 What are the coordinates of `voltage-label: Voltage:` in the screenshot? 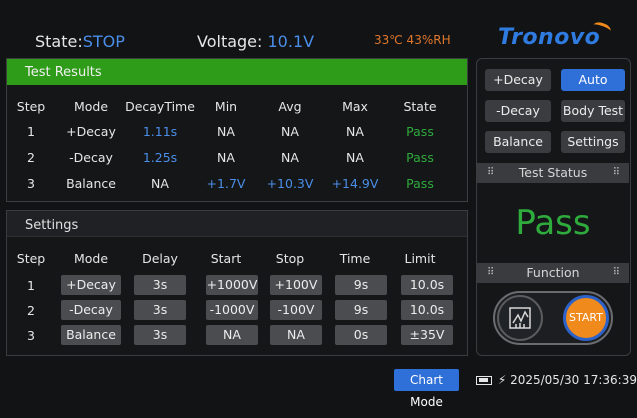 It's located at (230, 41).